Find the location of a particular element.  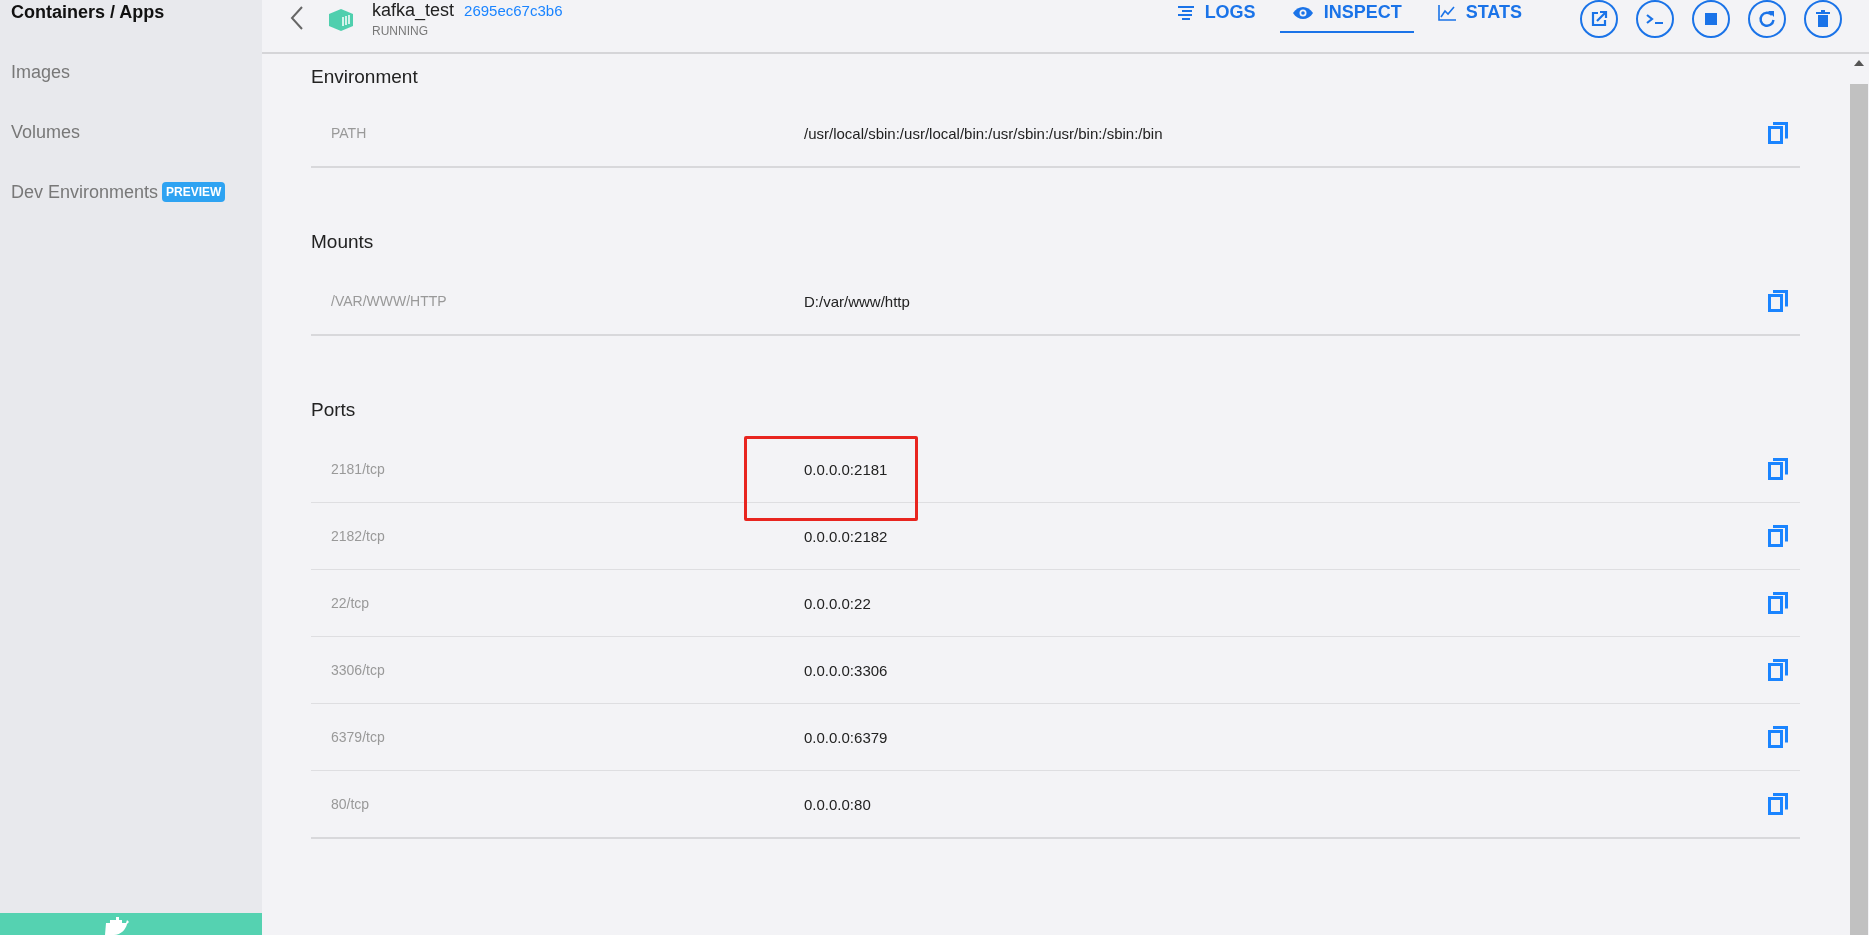

row-value: 0.0.0.0:3306 is located at coordinates (846, 670).